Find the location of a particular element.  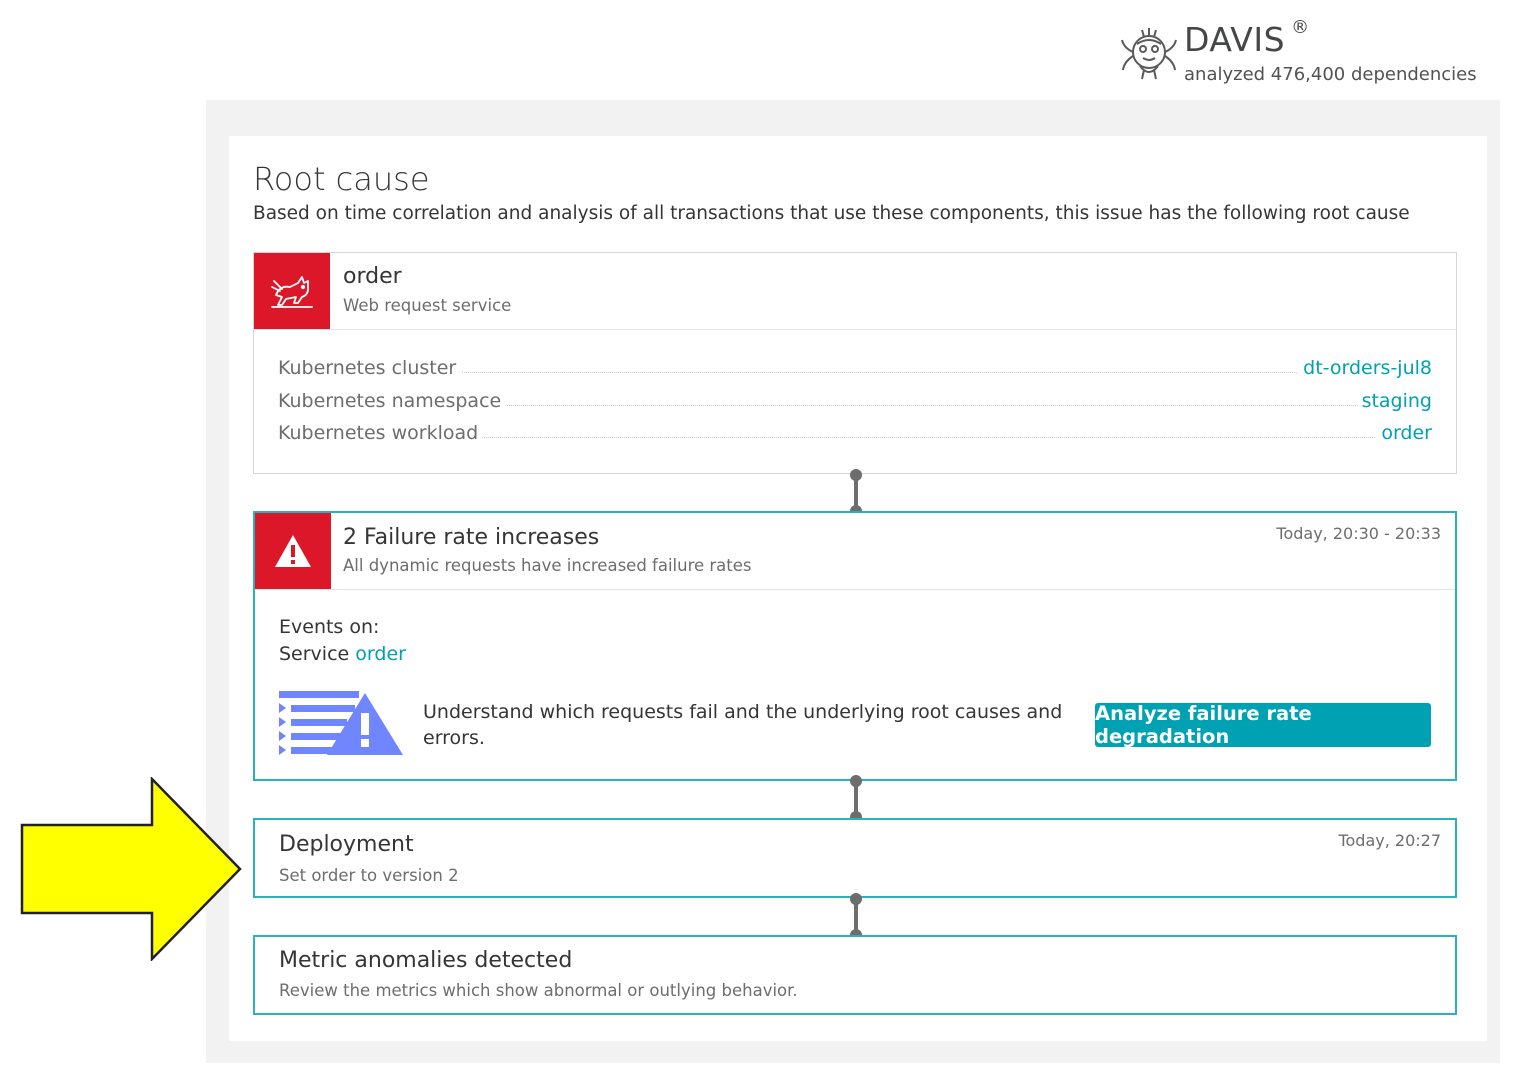

warning-icon is located at coordinates (293, 551).